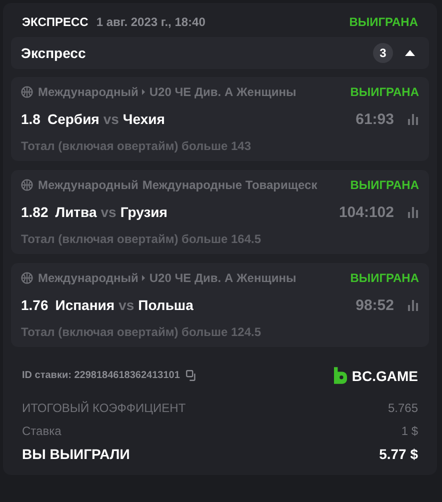  Describe the element at coordinates (104, 407) in the screenshot. I see `summary-label: ИТОГОВЫЙ КОЭФФИЦИЕНТ` at that location.